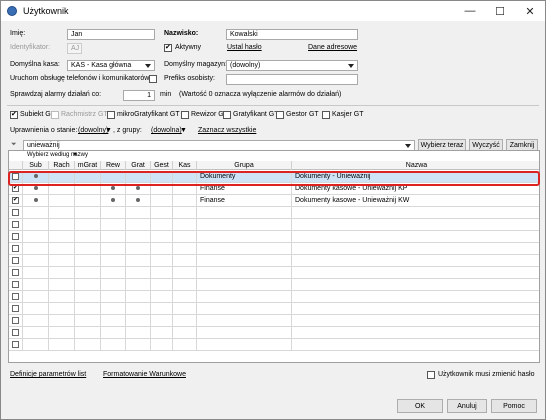 The width and height of the screenshot is (546, 420). What do you see at coordinates (332, 47) in the screenshot?
I see `dane-adresowe-link: Dane adresowe` at bounding box center [332, 47].